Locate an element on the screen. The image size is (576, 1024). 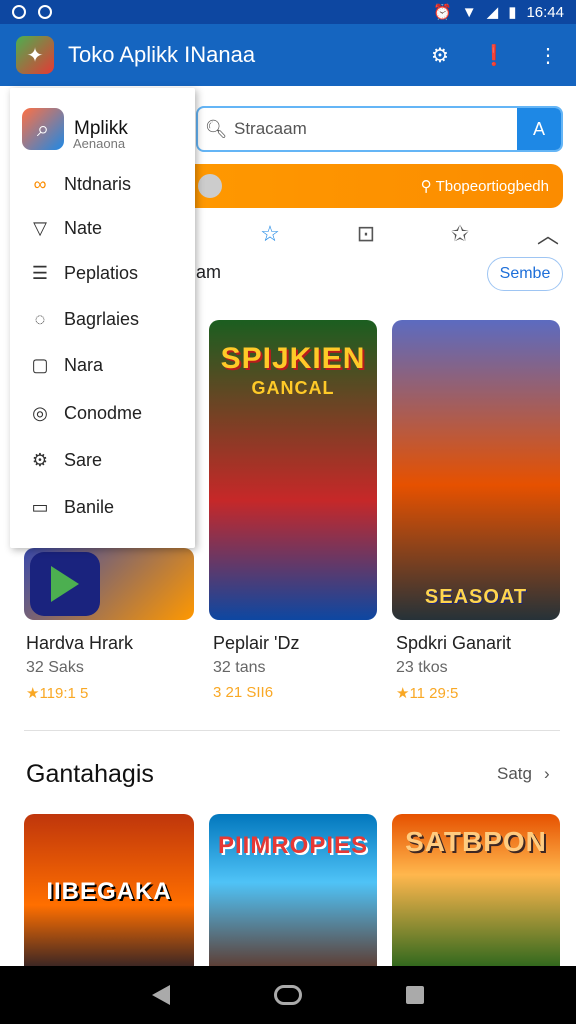
card-rating: ★119:1 5 is located at coordinates (57, 693).